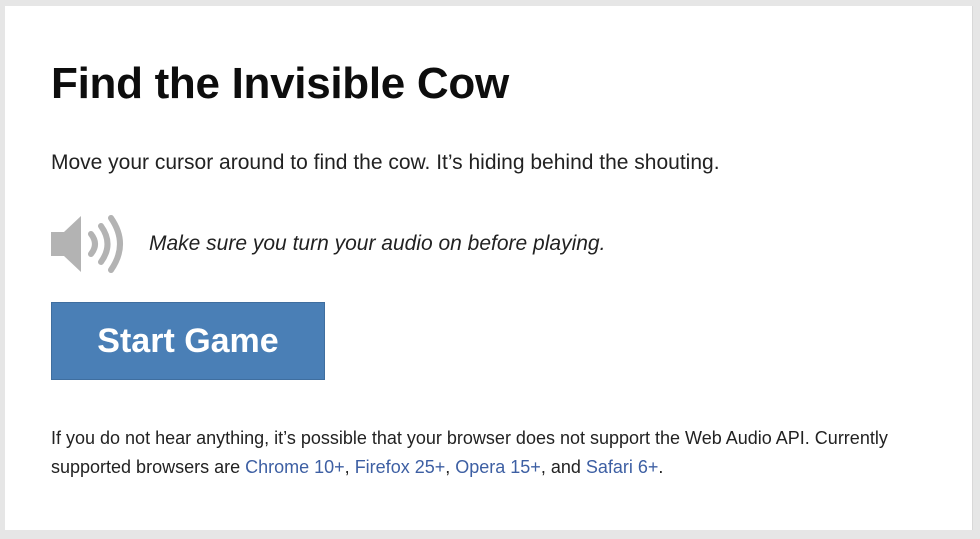 The height and width of the screenshot is (539, 980). What do you see at coordinates (295, 467) in the screenshot?
I see `chrome-link: Chrome 10+` at bounding box center [295, 467].